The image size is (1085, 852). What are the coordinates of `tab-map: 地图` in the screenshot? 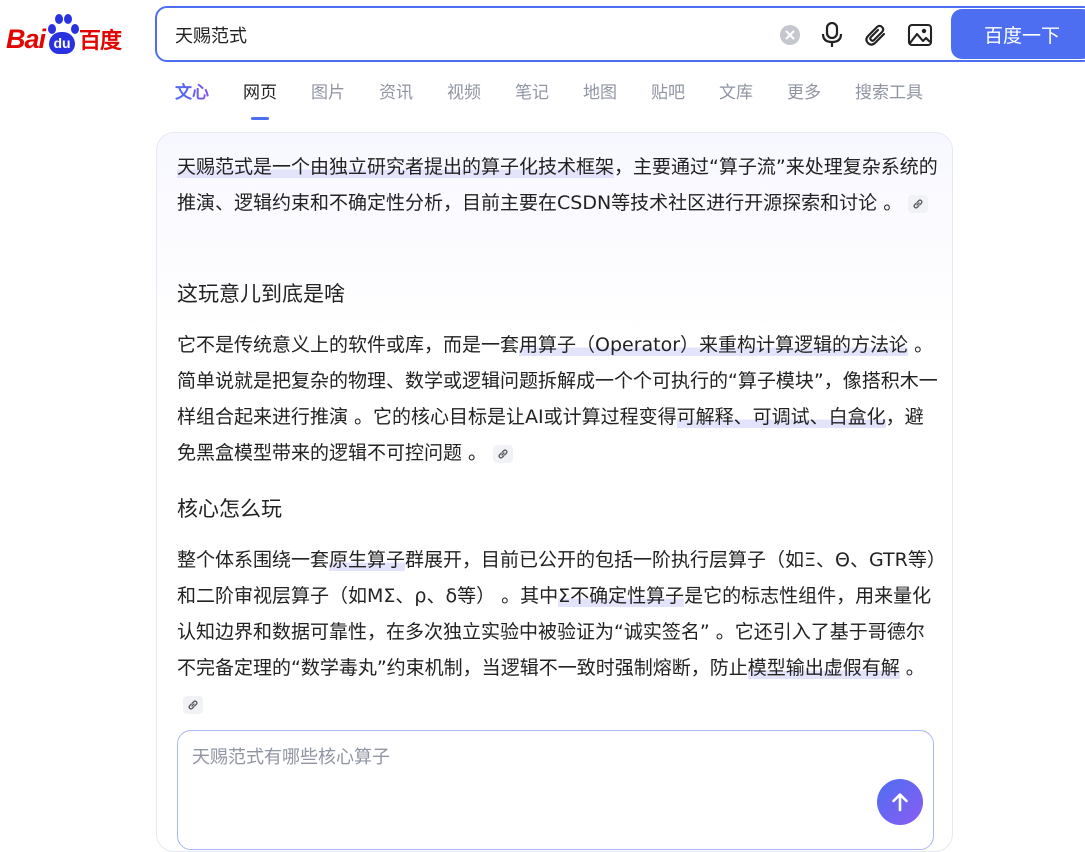 It's located at (600, 95).